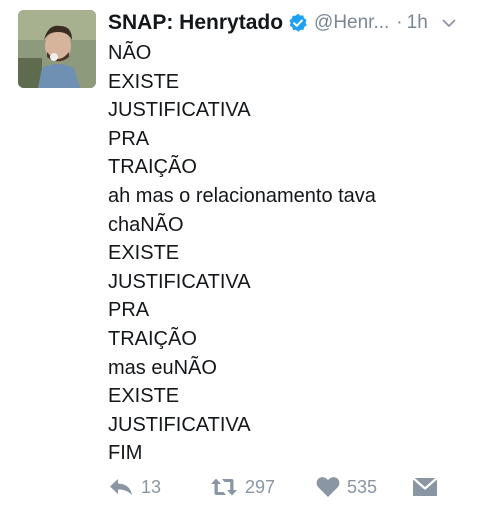 The height and width of the screenshot is (511, 500). What do you see at coordinates (146, 224) in the screenshot?
I see `tweet-text-line: chaNÃO` at bounding box center [146, 224].